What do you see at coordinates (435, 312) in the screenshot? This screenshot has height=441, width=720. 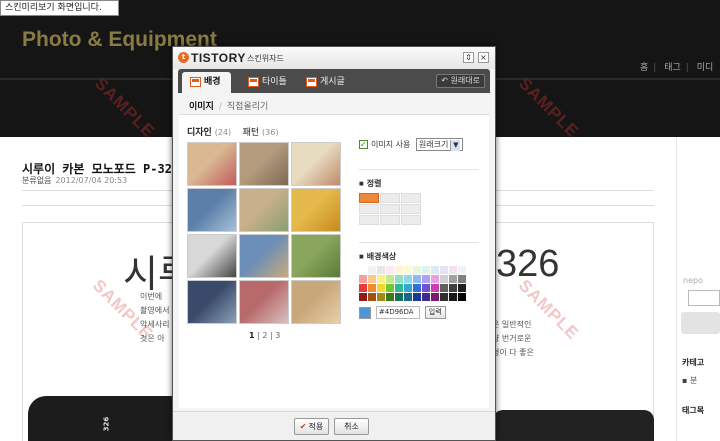 I see `hex-input-button: 입력` at bounding box center [435, 312].